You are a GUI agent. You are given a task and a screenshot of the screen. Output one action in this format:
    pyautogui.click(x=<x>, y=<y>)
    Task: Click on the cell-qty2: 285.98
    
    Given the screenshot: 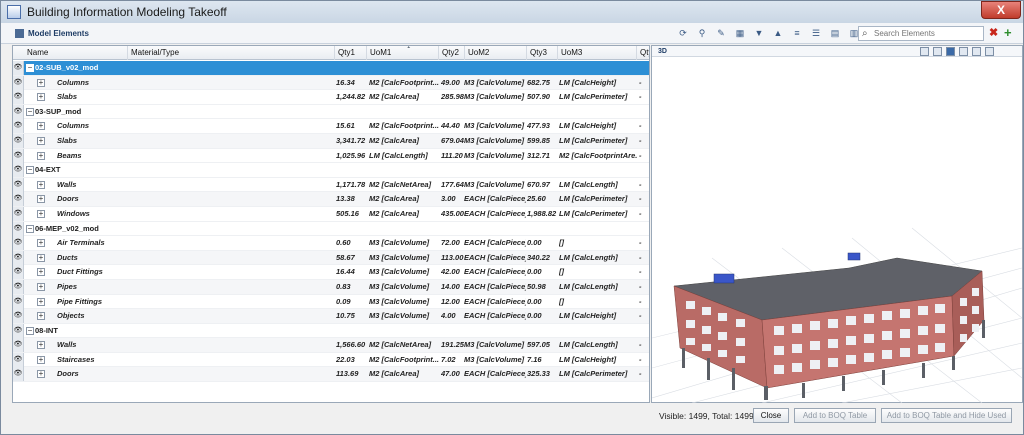 What is the action you would take?
    pyautogui.click(x=452, y=97)
    